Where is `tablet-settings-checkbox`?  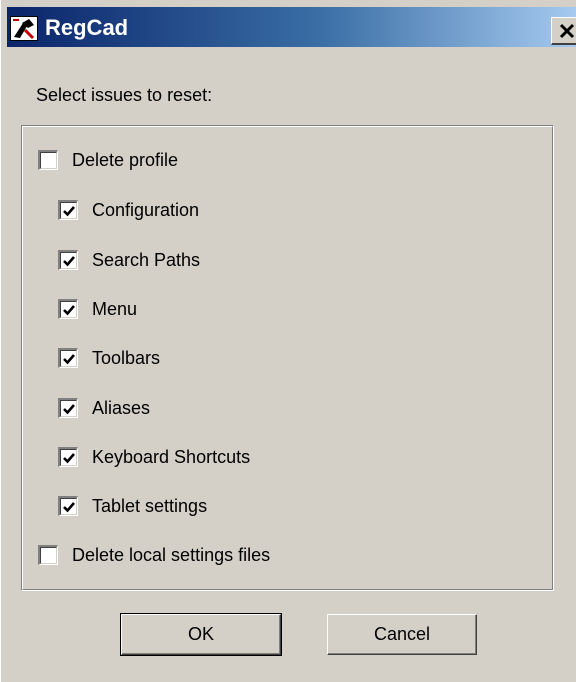 tablet-settings-checkbox is located at coordinates (68, 506).